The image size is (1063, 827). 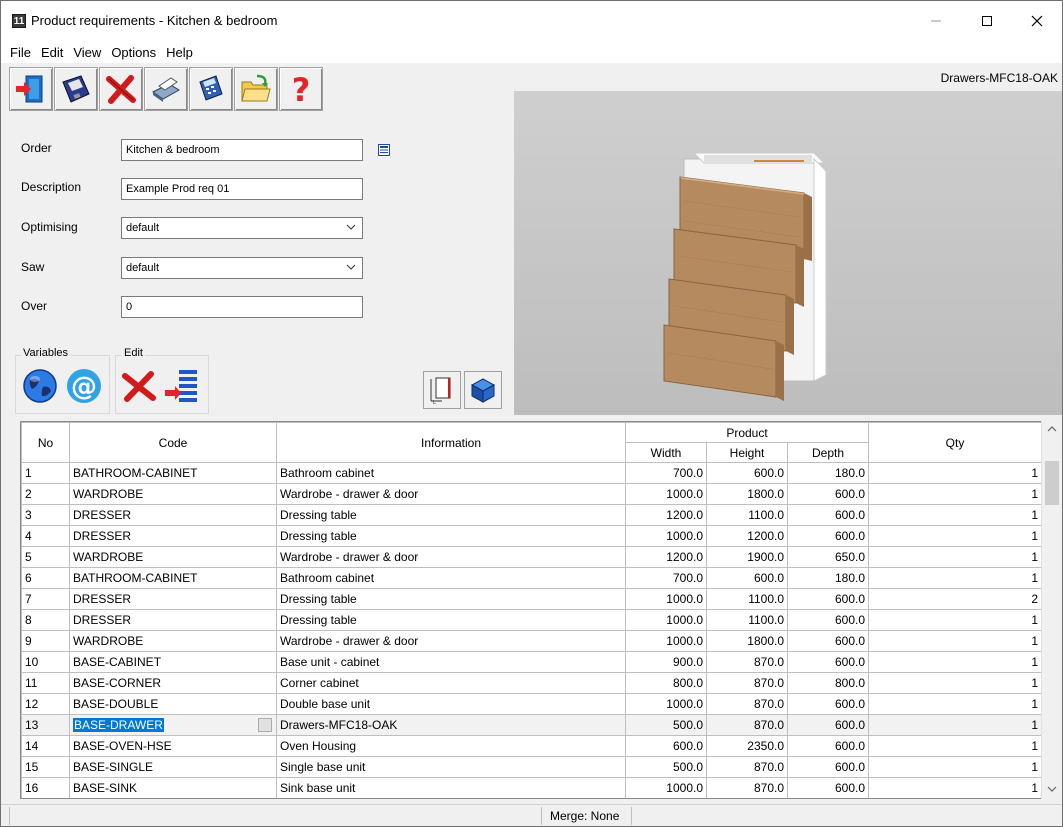 I want to click on panel-dimensions-button: L, so click(x=442, y=390).